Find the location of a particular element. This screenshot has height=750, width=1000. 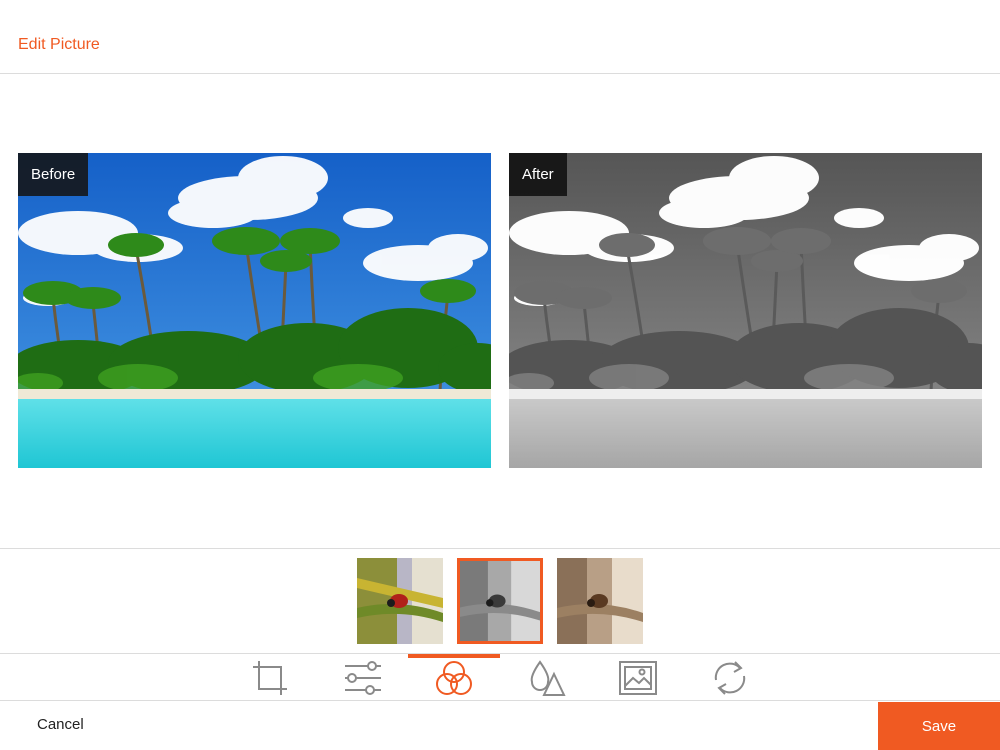

color-tool is located at coordinates (546, 677).